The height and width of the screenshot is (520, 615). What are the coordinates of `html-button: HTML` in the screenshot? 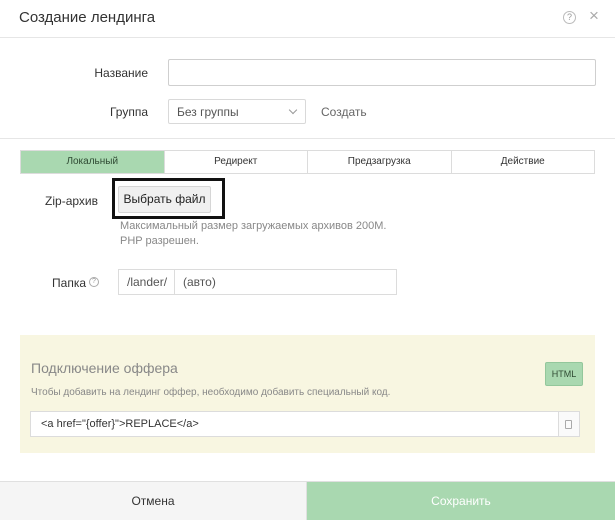 It's located at (564, 374).